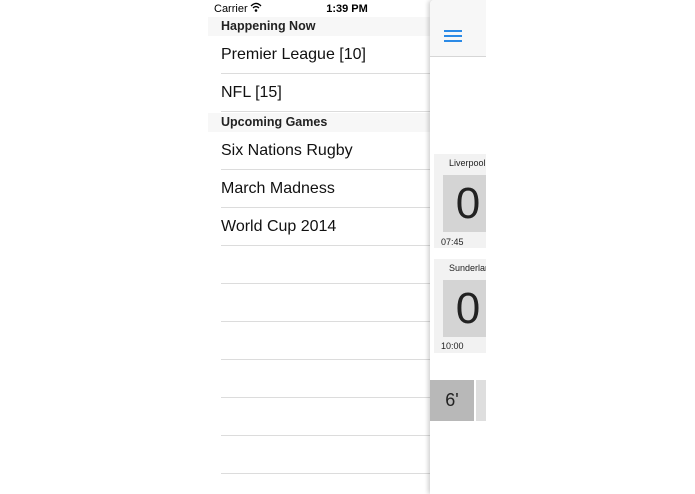 The width and height of the screenshot is (695, 494). Describe the element at coordinates (467, 163) in the screenshot. I see `team-name: Liverpool` at that location.